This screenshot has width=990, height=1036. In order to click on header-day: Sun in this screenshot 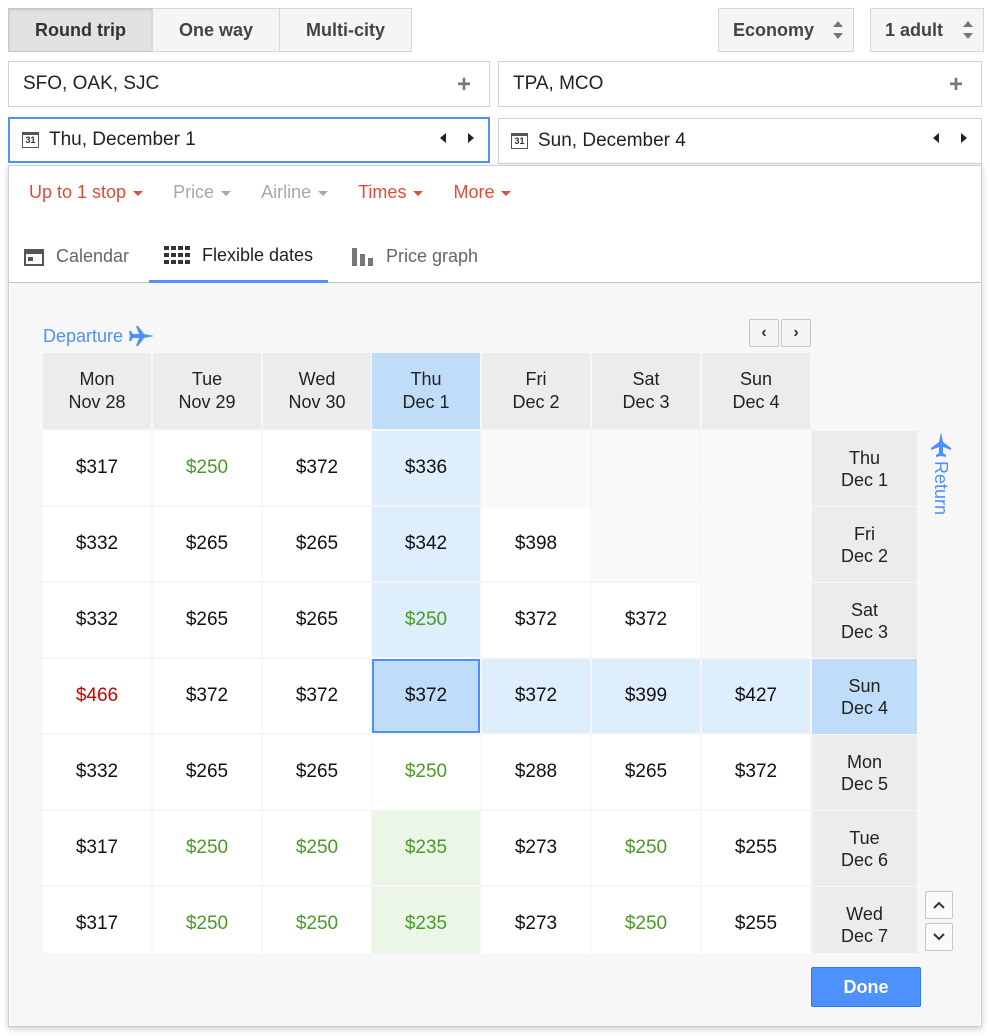, I will do `click(864, 685)`.